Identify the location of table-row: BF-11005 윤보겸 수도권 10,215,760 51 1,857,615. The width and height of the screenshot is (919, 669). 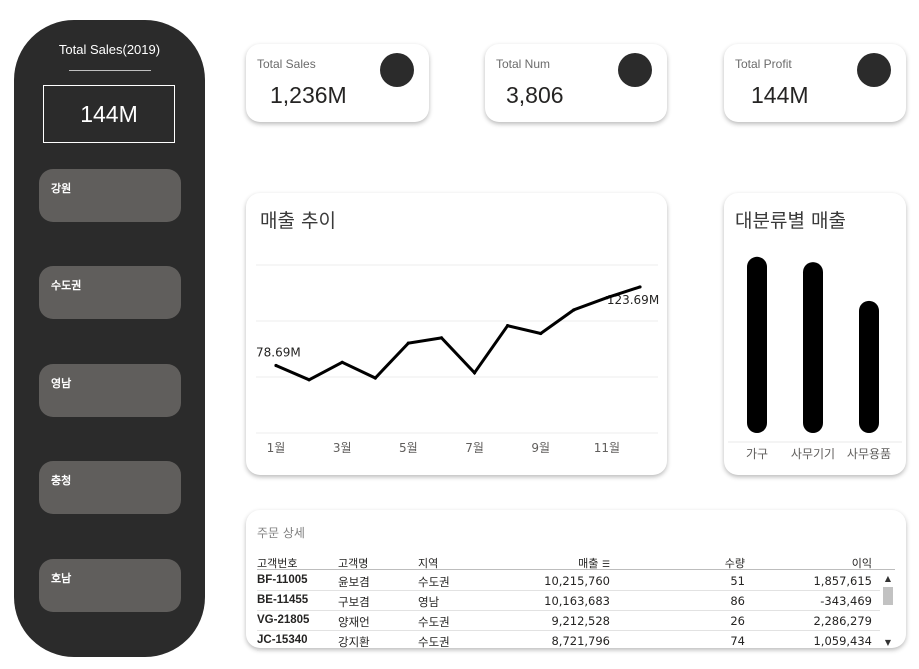
(568, 581).